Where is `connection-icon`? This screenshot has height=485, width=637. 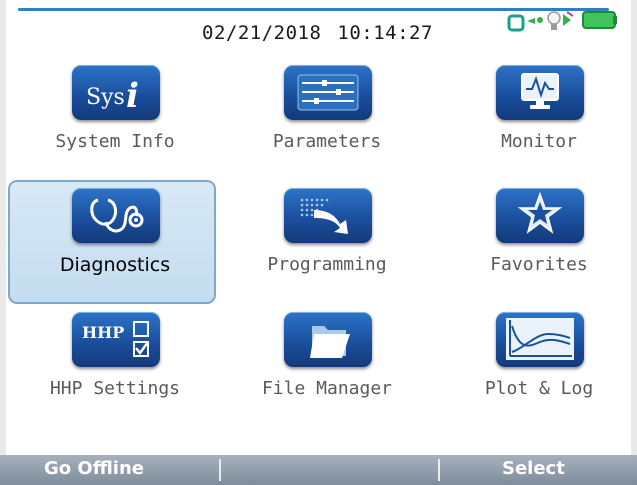 connection-icon is located at coordinates (516, 23).